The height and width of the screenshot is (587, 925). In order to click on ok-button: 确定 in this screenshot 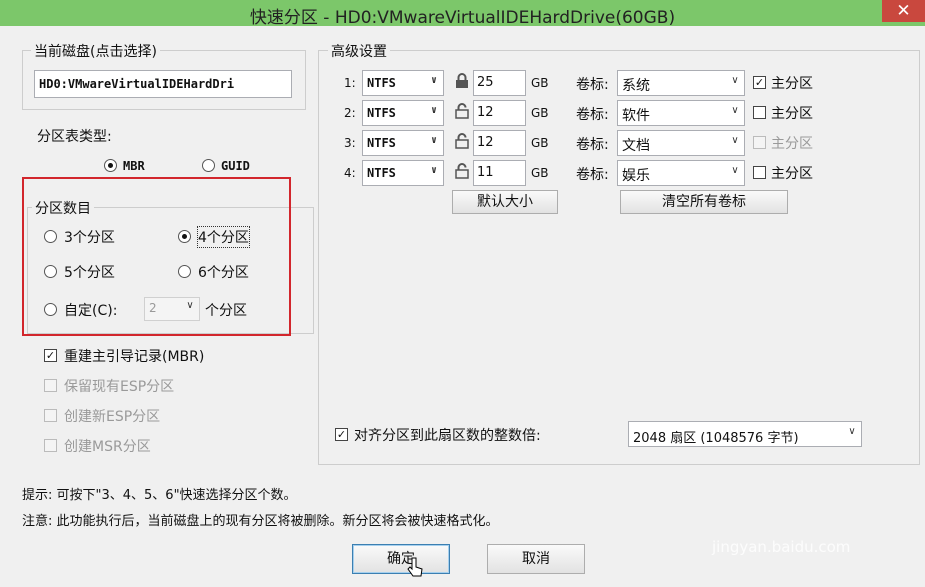, I will do `click(401, 559)`.